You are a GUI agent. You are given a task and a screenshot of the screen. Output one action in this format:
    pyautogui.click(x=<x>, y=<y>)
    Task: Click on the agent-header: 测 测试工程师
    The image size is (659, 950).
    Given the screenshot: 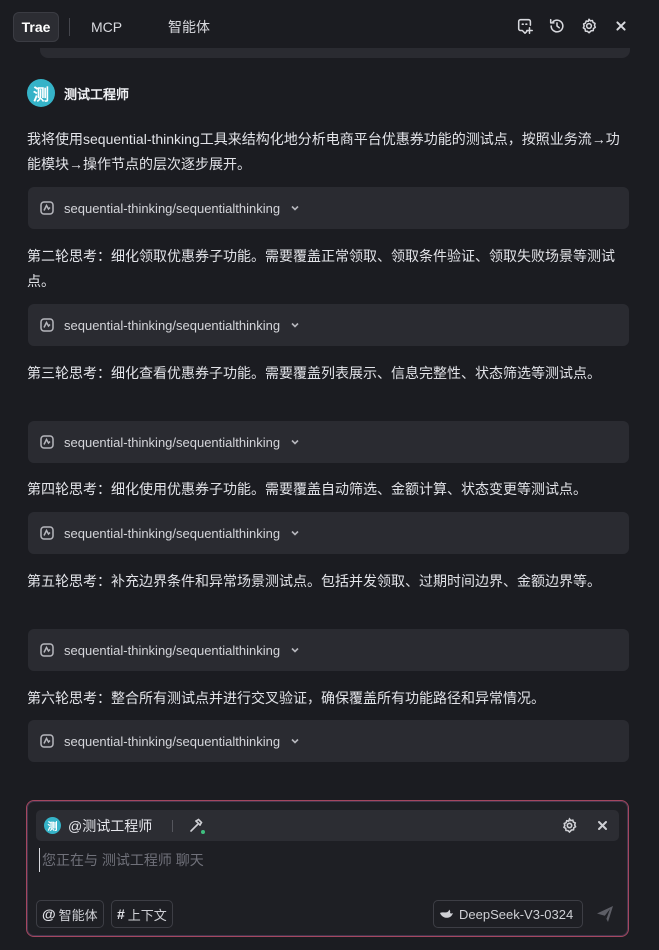 What is the action you would take?
    pyautogui.click(x=78, y=93)
    